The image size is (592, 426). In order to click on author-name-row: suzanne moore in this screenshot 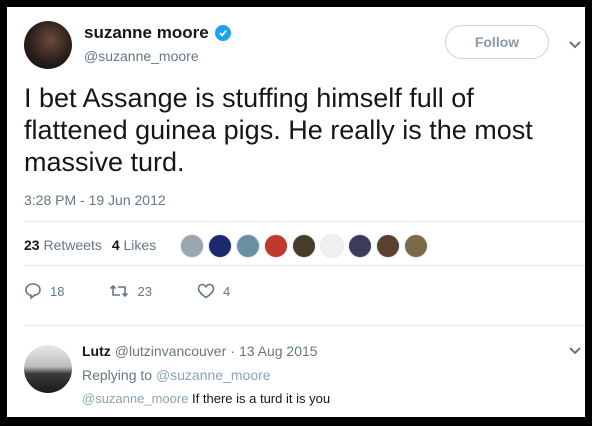, I will do `click(157, 33)`.